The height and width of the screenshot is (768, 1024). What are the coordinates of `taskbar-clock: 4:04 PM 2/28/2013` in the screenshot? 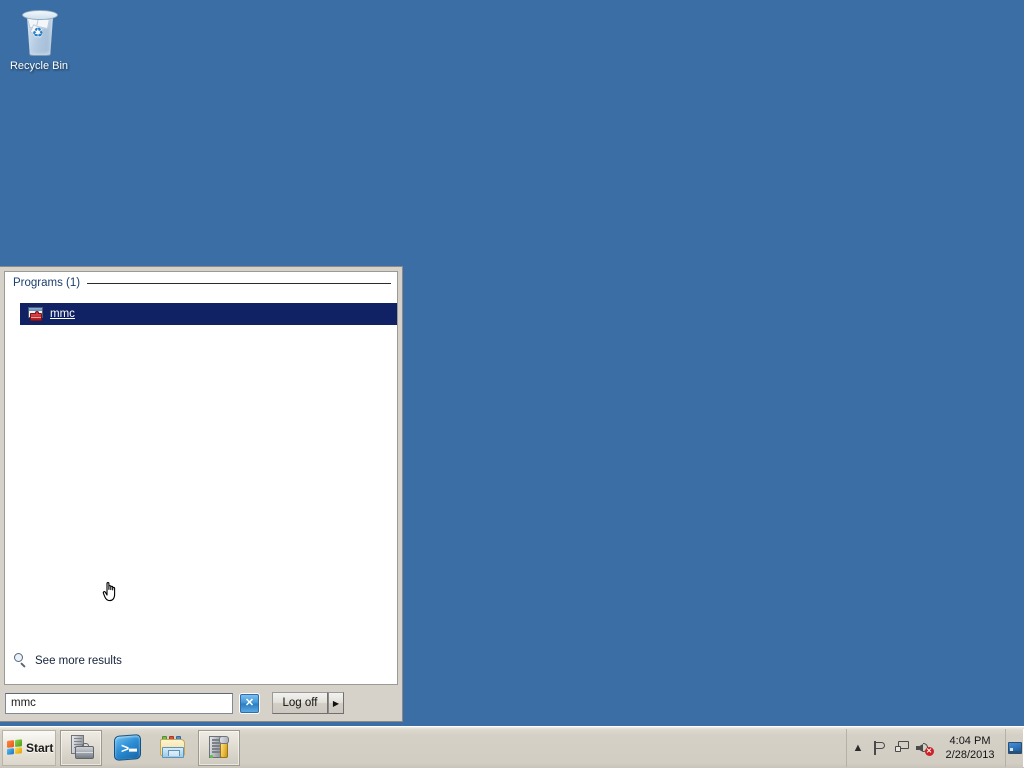 It's located at (970, 748).